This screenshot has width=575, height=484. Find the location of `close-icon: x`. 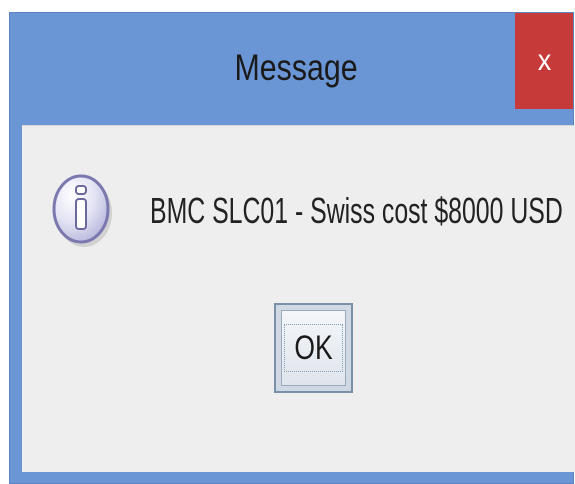

close-icon: x is located at coordinates (544, 60).